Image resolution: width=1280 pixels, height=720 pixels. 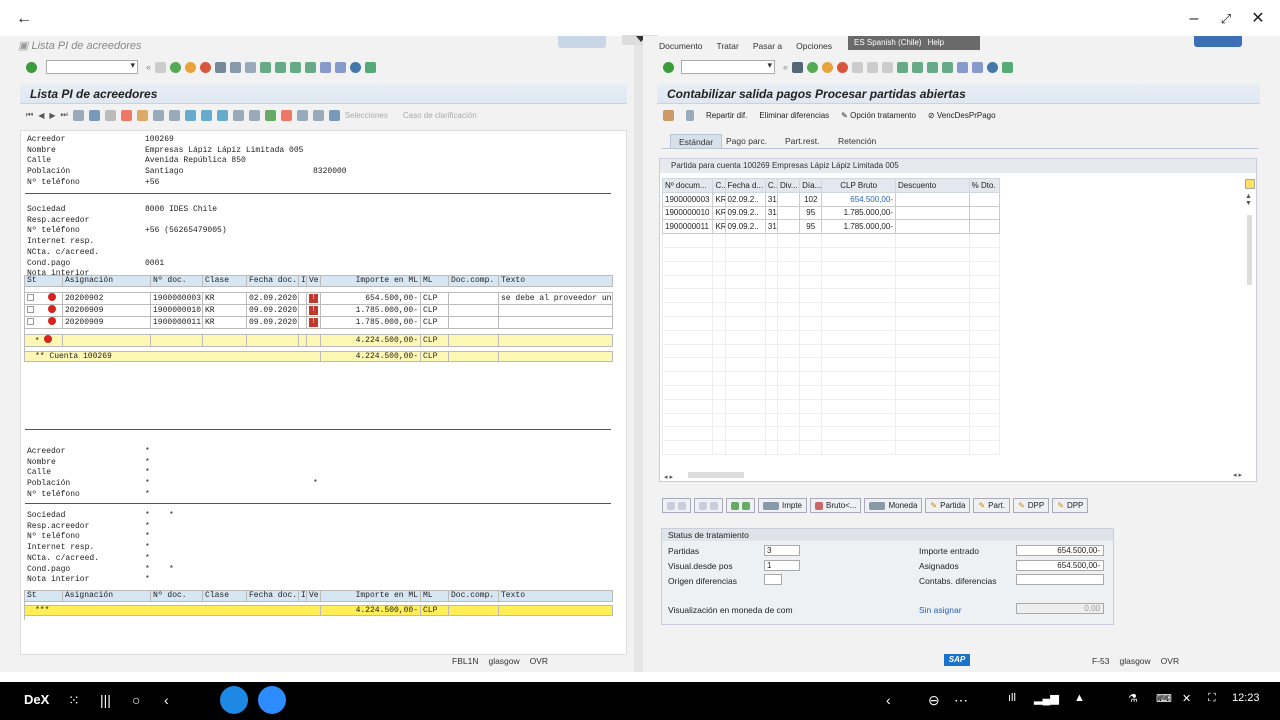 What do you see at coordinates (814, 46) in the screenshot?
I see `menu-opciones: Opciones` at bounding box center [814, 46].